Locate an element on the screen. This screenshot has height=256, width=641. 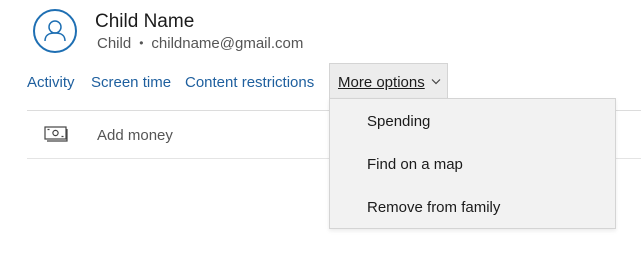
avatar is located at coordinates (55, 31).